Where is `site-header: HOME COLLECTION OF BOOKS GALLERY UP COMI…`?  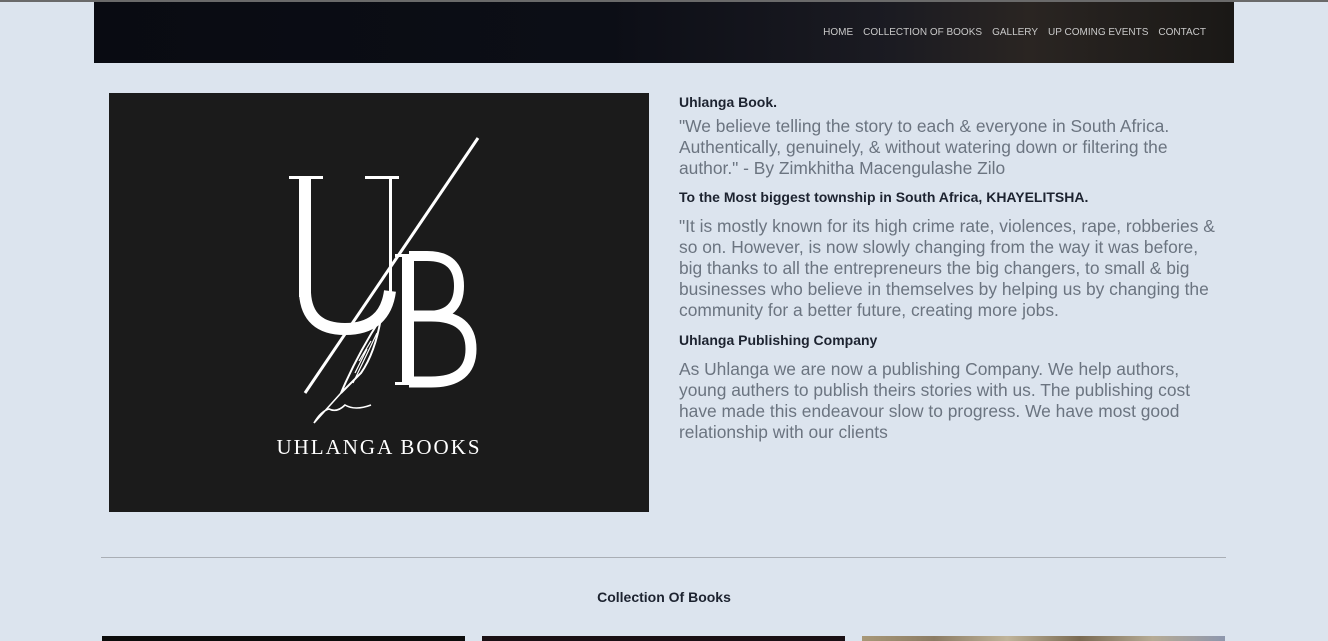
site-header: HOME COLLECTION OF BOOKS GALLERY UP COMI… is located at coordinates (664, 32).